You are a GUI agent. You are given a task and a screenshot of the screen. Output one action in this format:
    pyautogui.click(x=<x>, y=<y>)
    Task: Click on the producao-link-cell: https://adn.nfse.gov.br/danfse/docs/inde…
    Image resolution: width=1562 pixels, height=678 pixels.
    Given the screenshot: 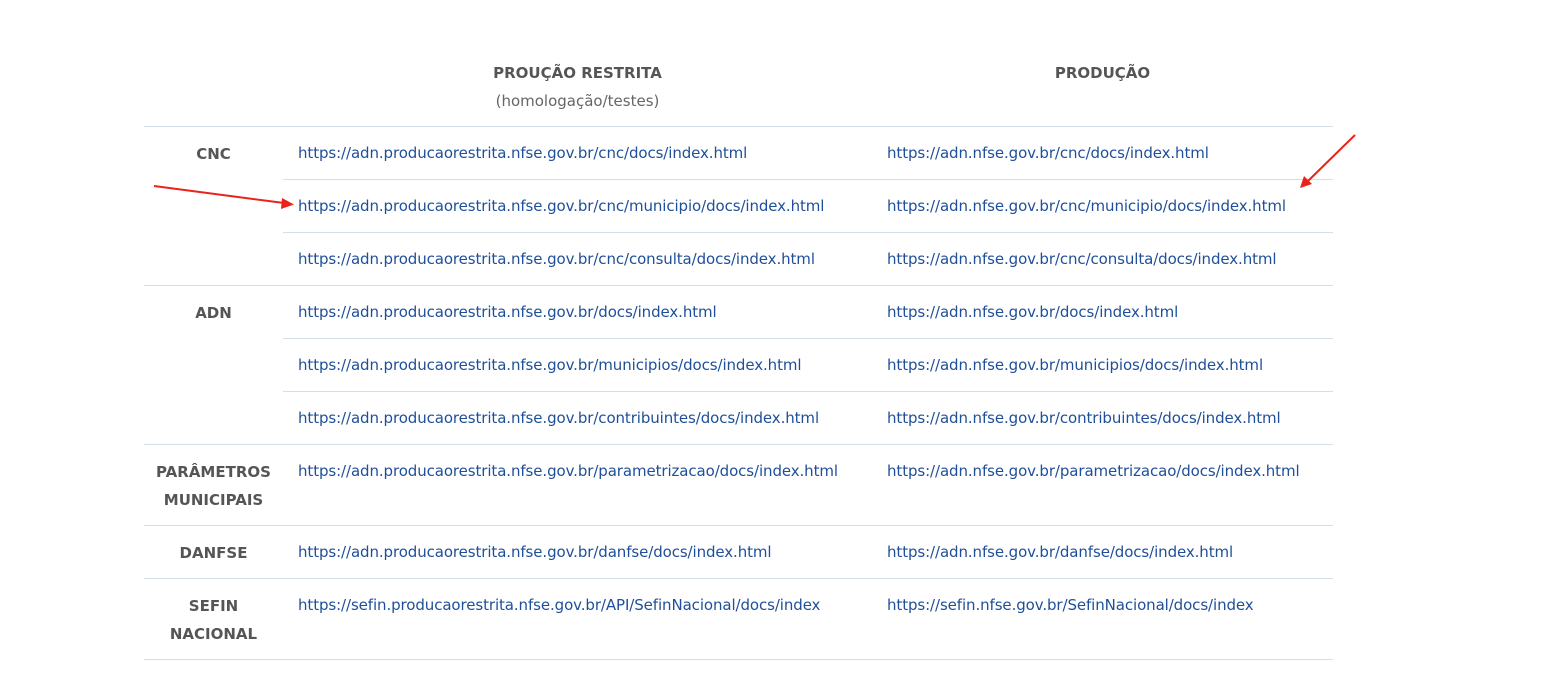 What is the action you would take?
    pyautogui.click(x=1102, y=552)
    